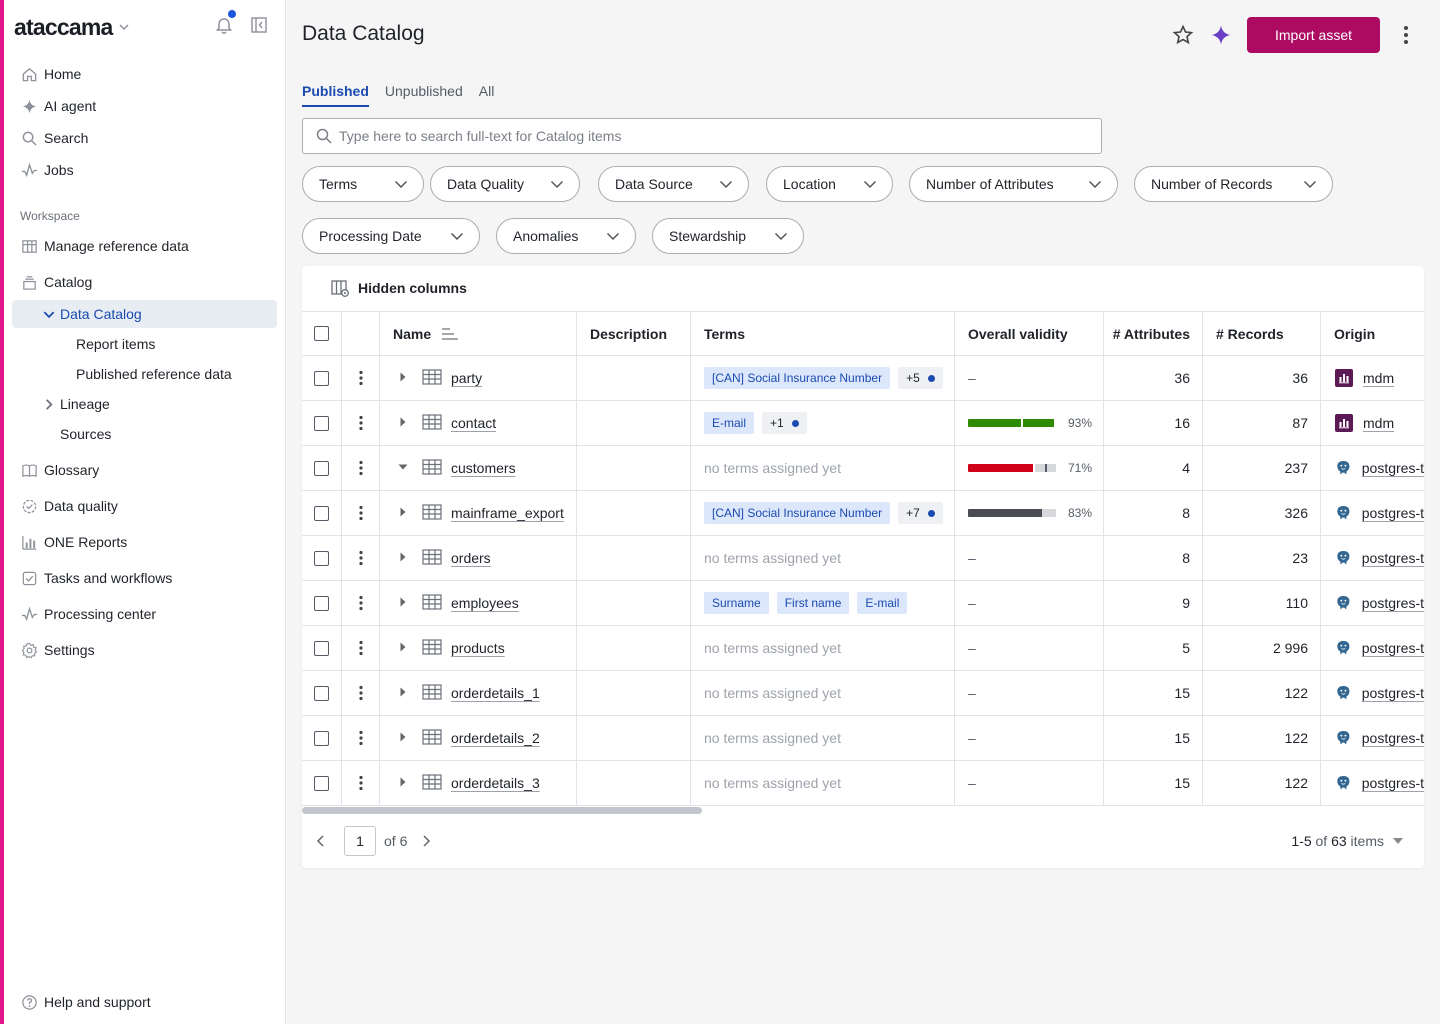 The height and width of the screenshot is (1024, 1440). Describe the element at coordinates (1262, 333) in the screenshot. I see `column-header-records: # Records` at that location.